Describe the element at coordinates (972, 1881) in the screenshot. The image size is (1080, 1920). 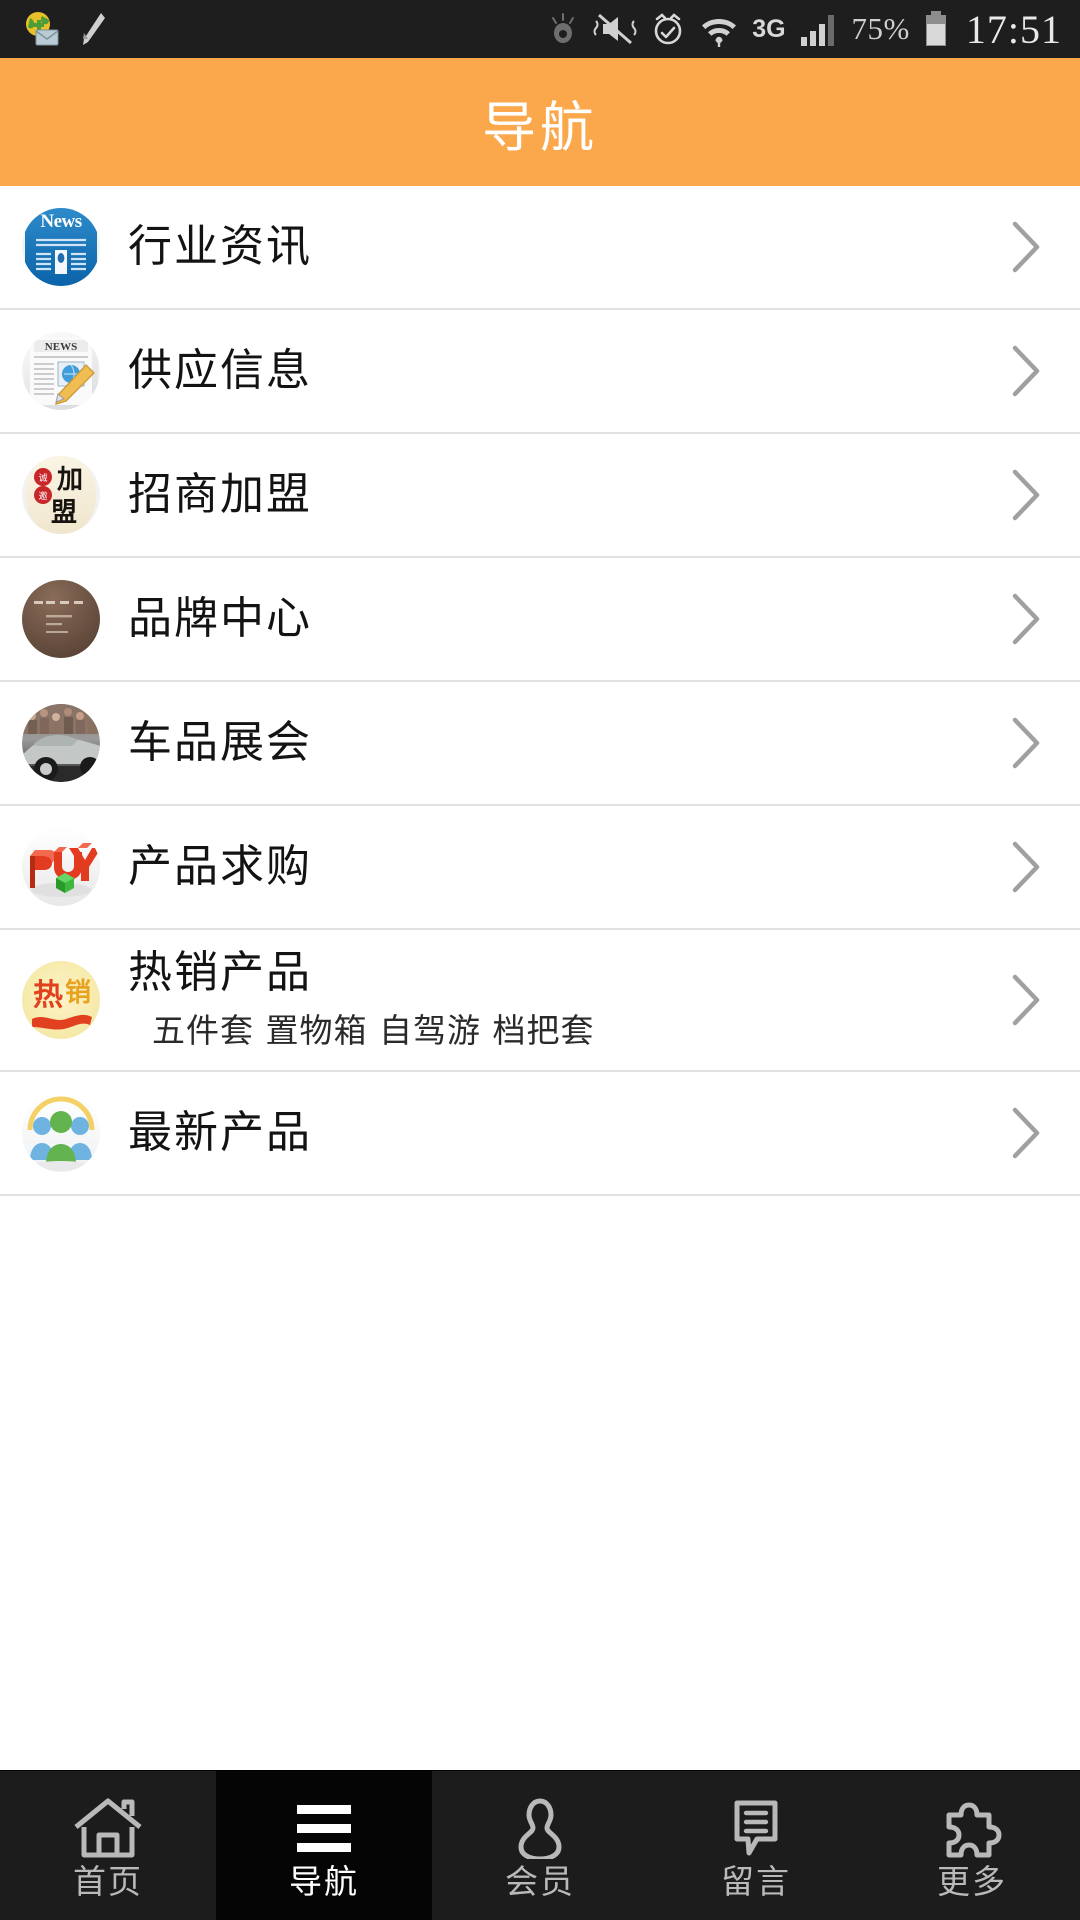
I see `tab-label: 更多` at that location.